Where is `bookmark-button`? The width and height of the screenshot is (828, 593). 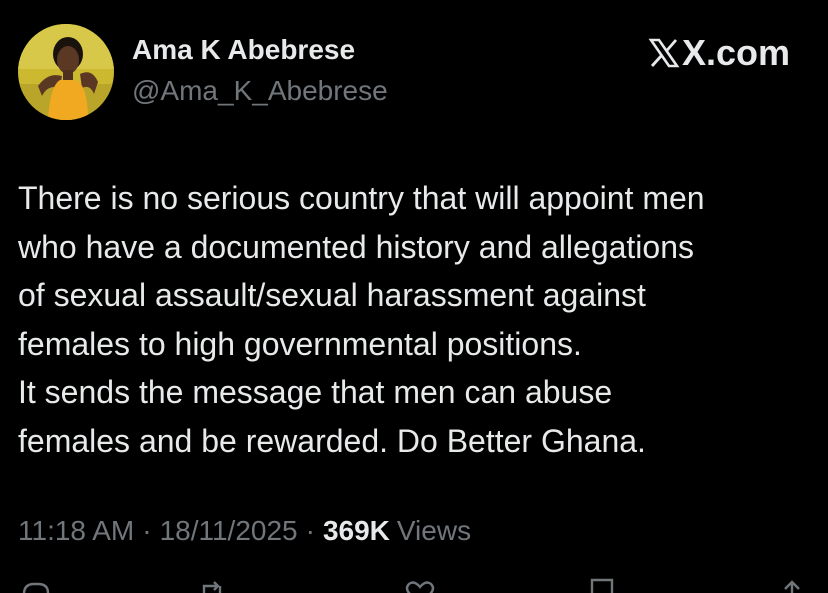 bookmark-button is located at coordinates (602, 585).